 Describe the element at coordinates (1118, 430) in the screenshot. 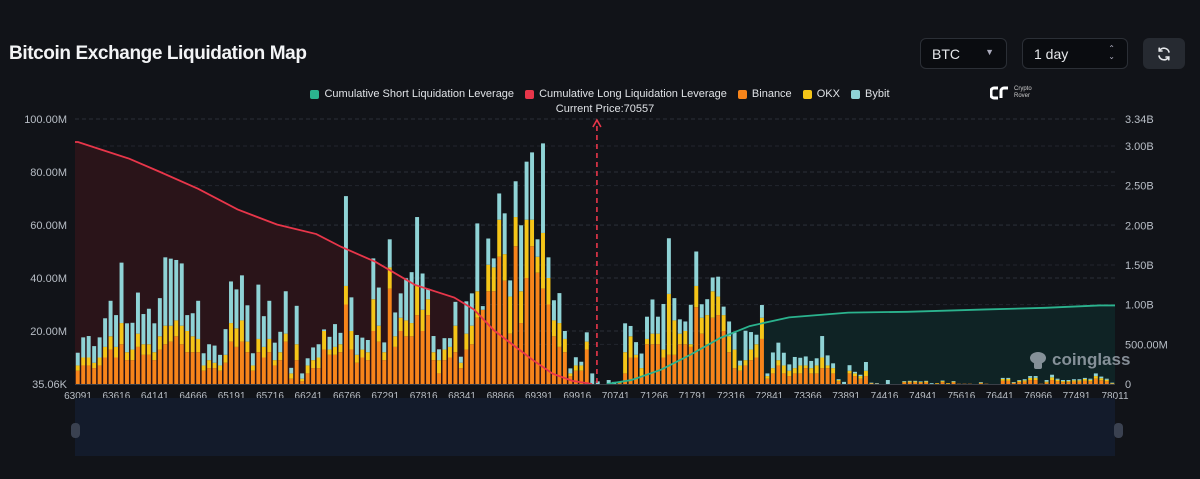

I see `navigator-right-handle` at that location.